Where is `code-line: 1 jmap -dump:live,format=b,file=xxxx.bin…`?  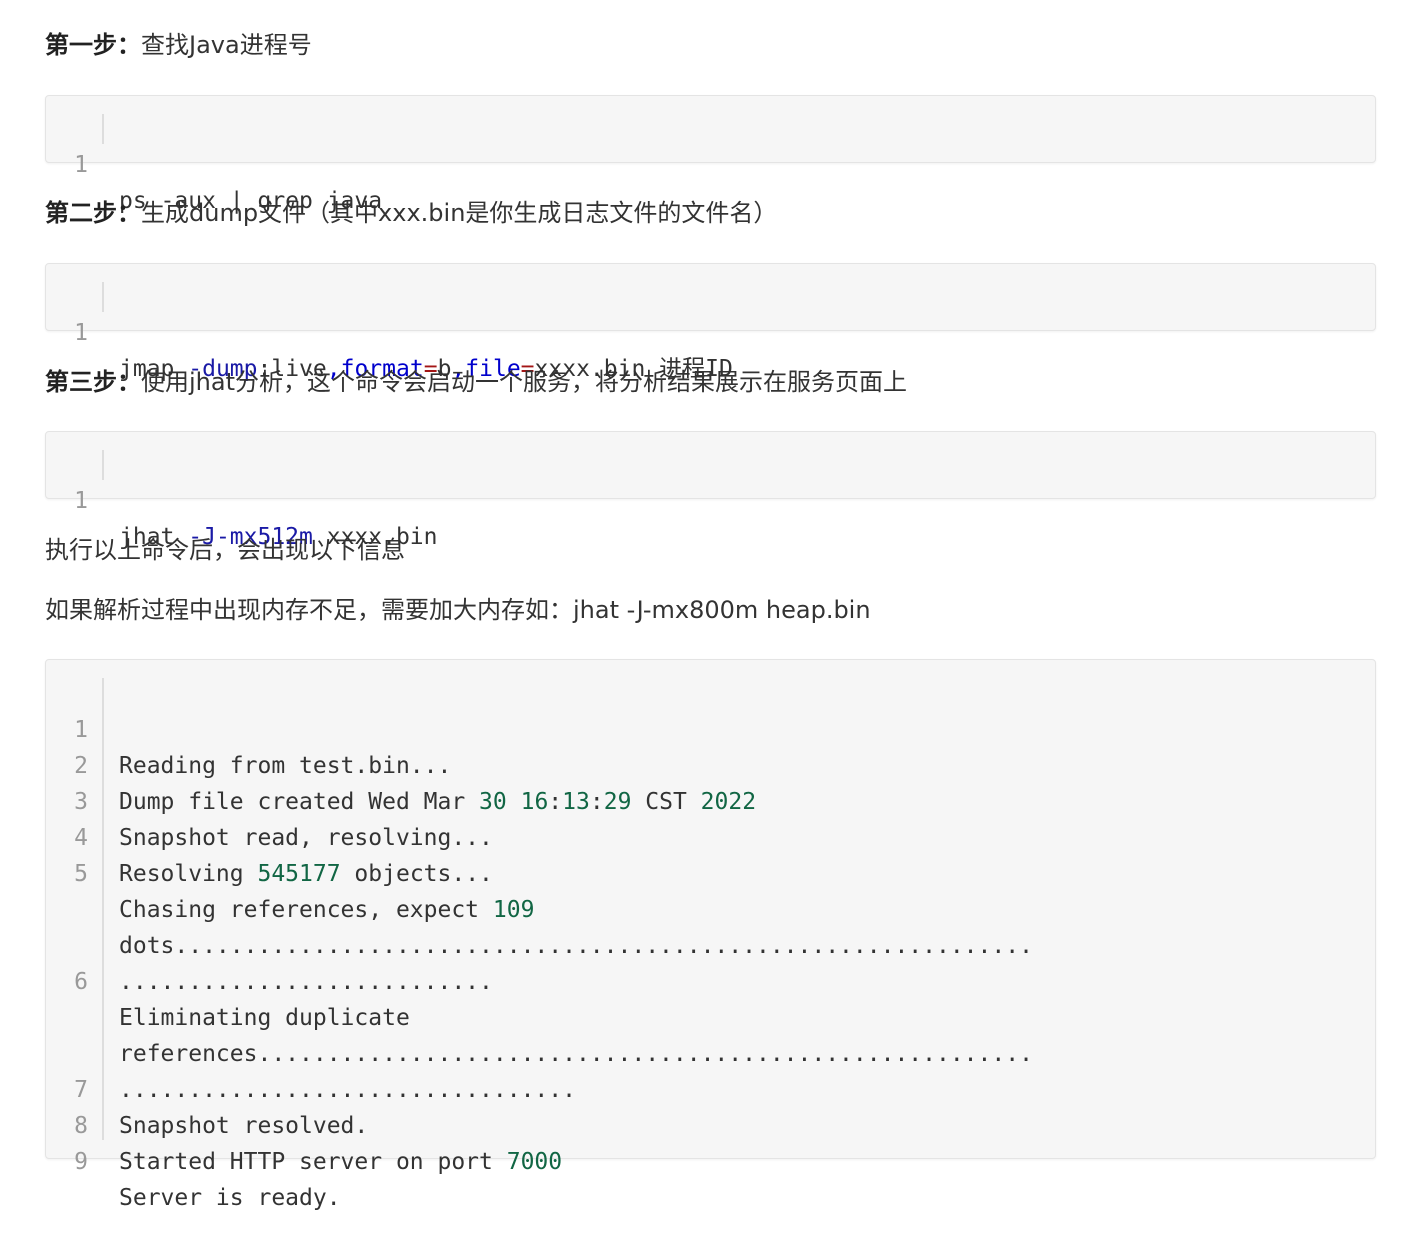
code-line: 1 jmap -dump:live,format=b,file=xxxx.bin… is located at coordinates (710, 330).